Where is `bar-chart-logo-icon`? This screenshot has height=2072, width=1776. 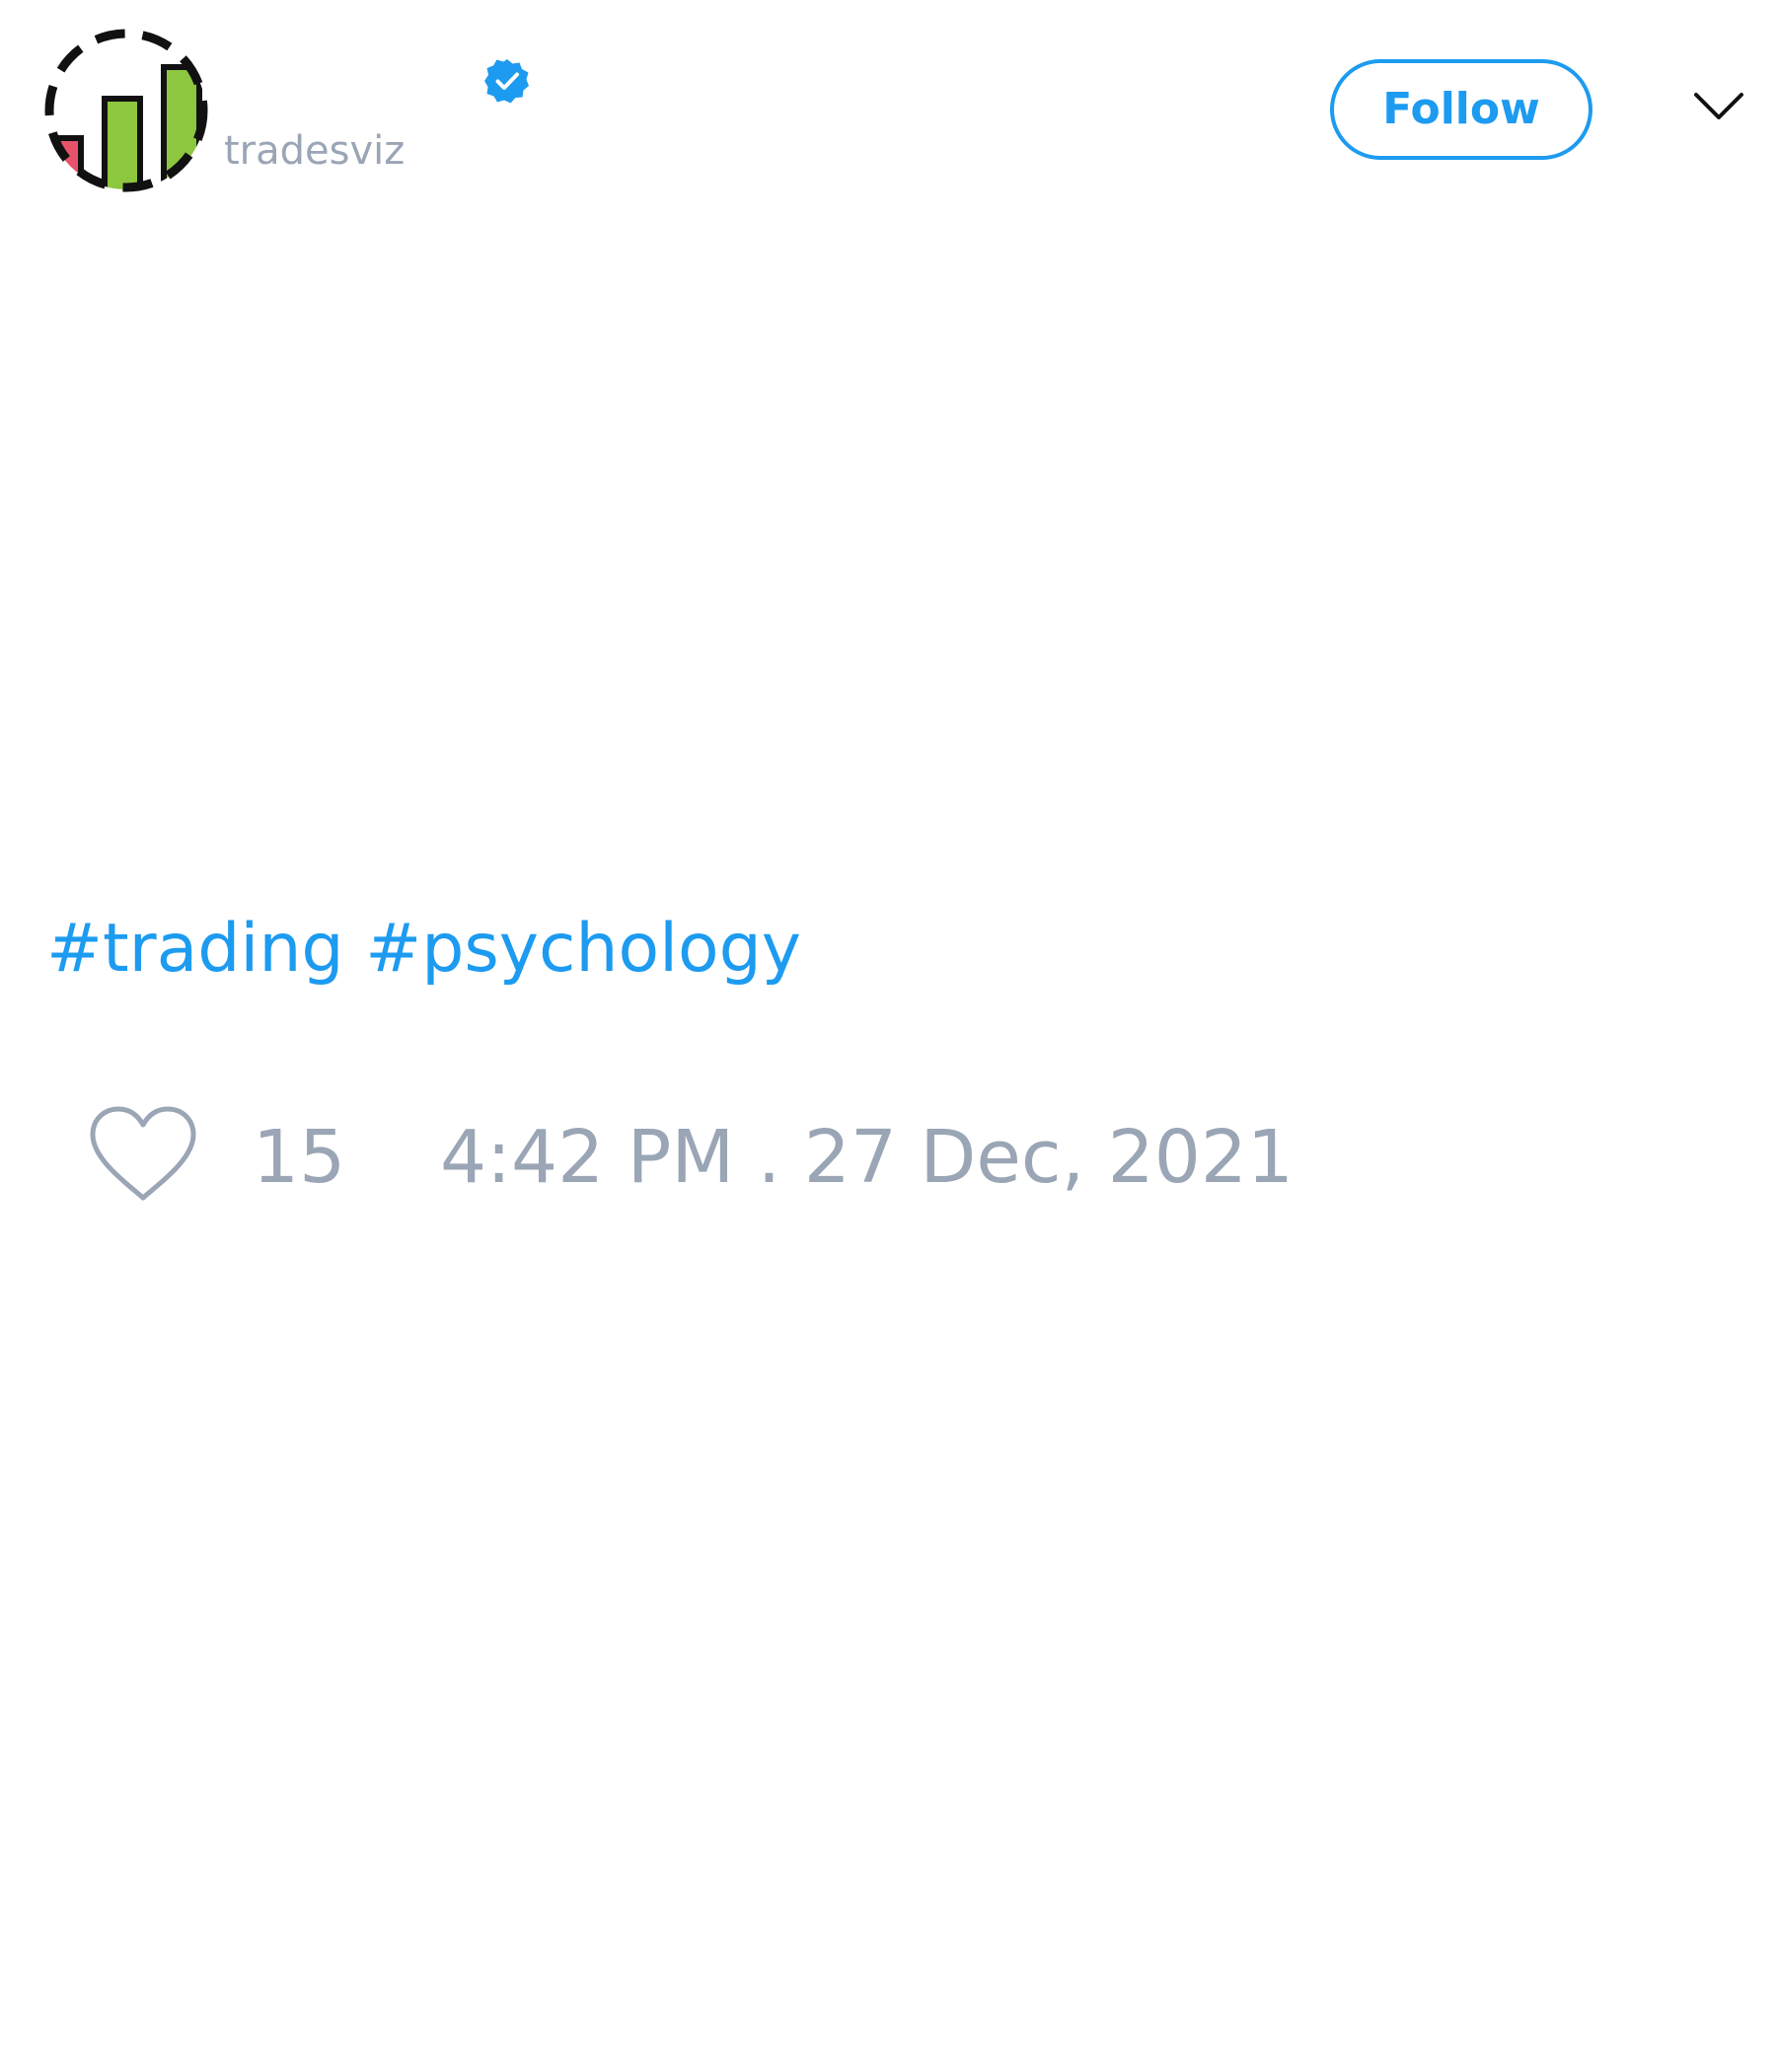 bar-chart-logo-icon is located at coordinates (126, 111).